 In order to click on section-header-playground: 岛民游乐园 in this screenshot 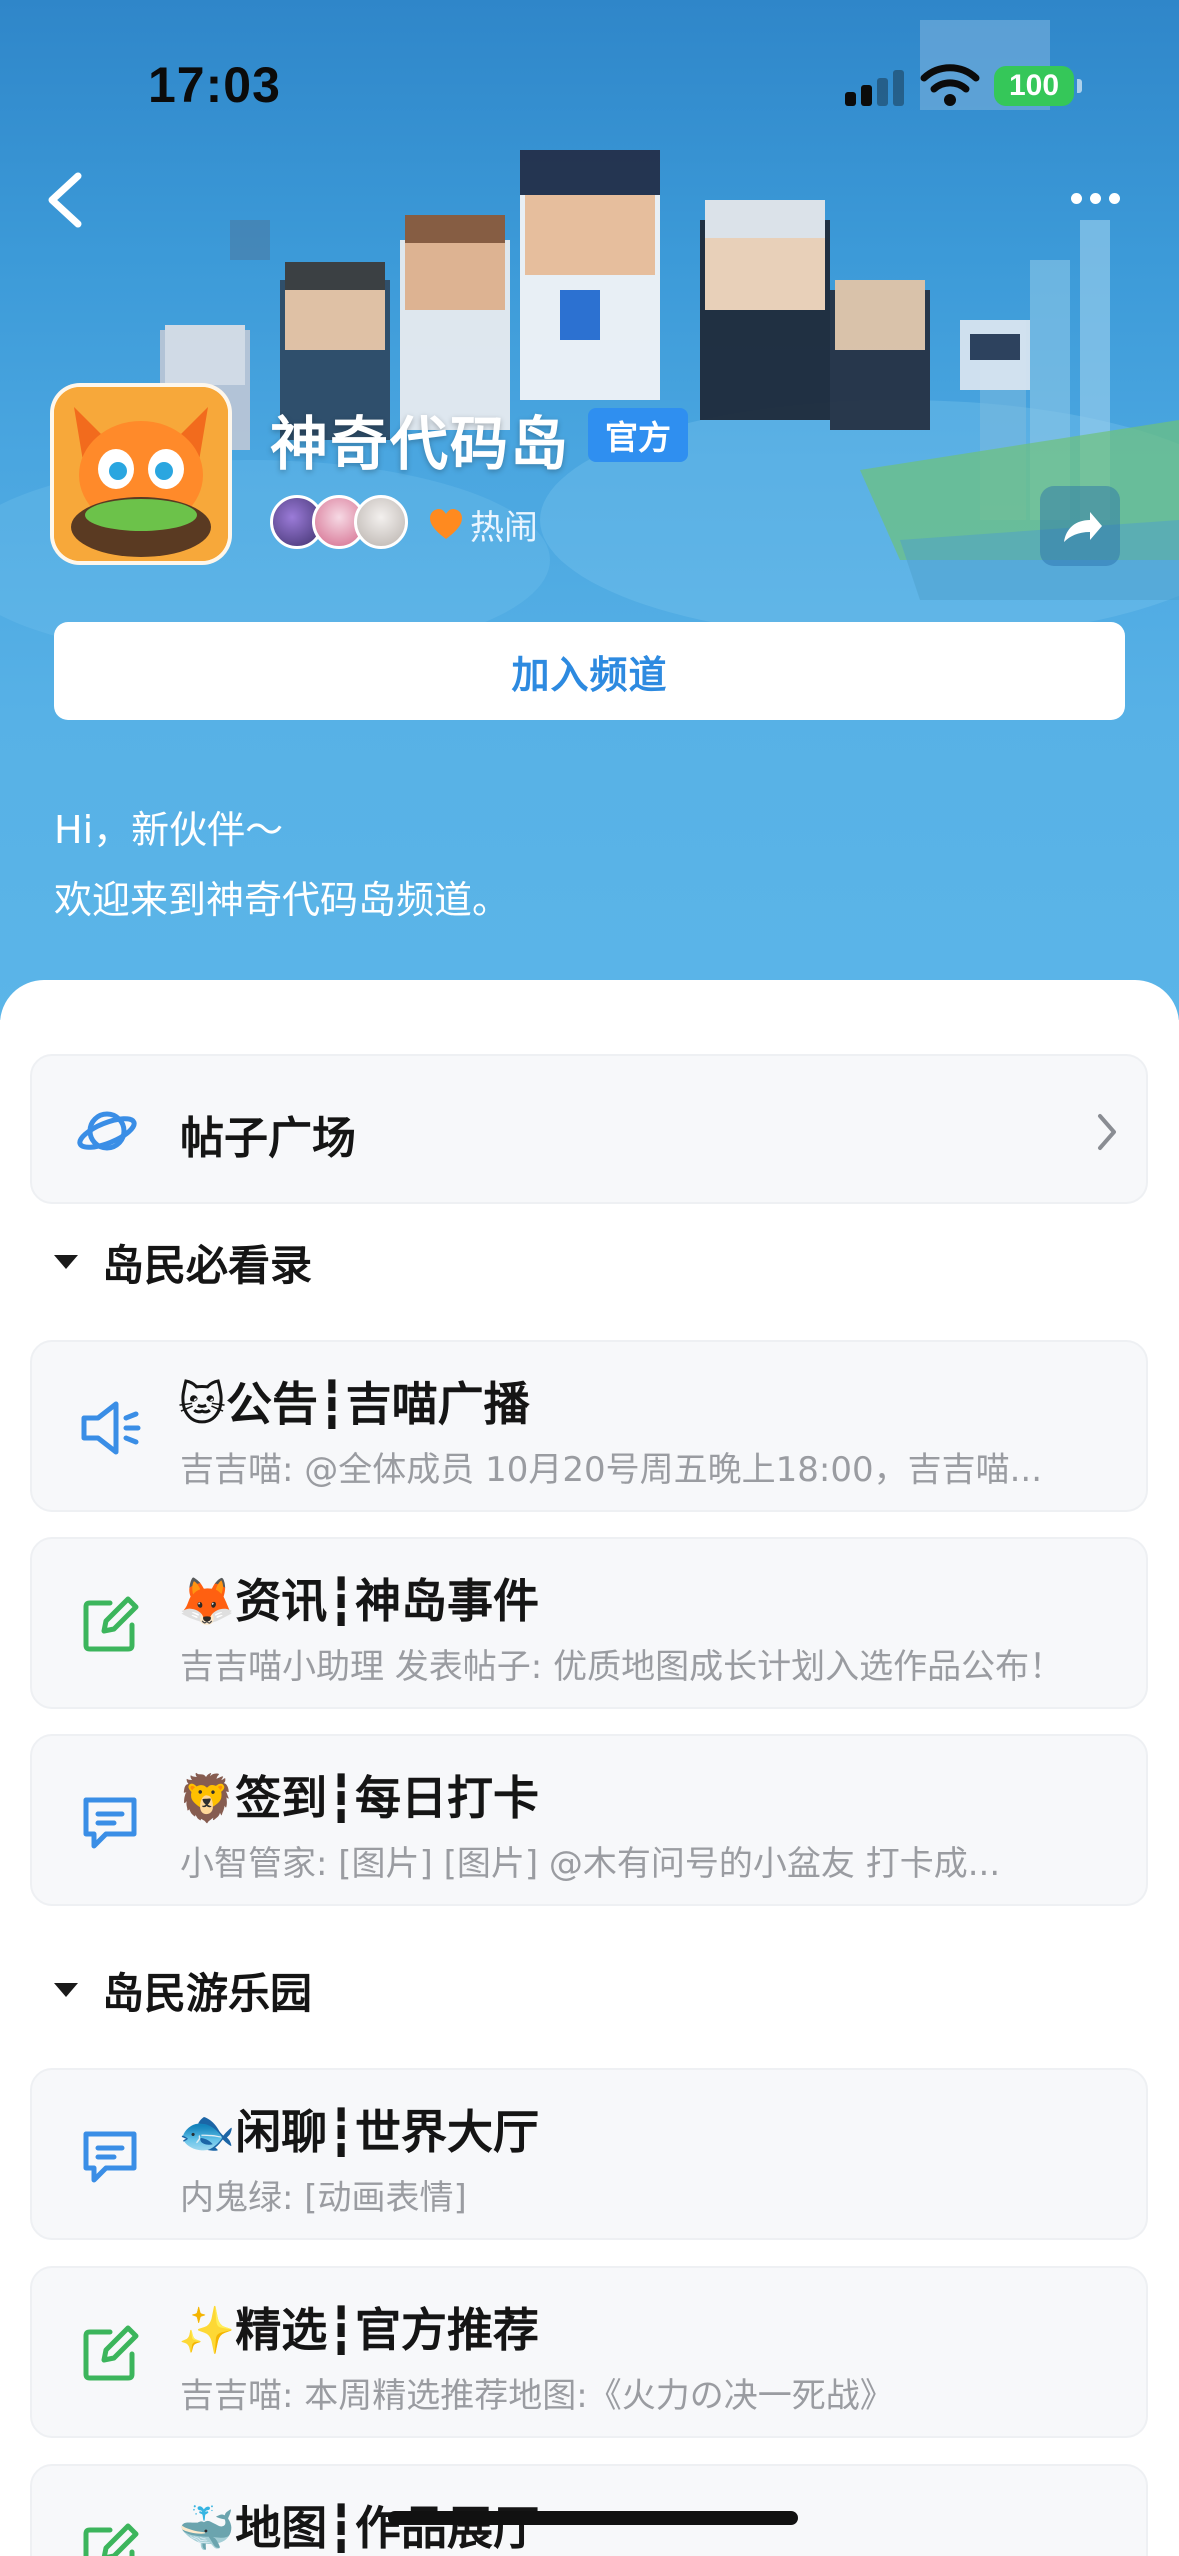, I will do `click(183, 1990)`.